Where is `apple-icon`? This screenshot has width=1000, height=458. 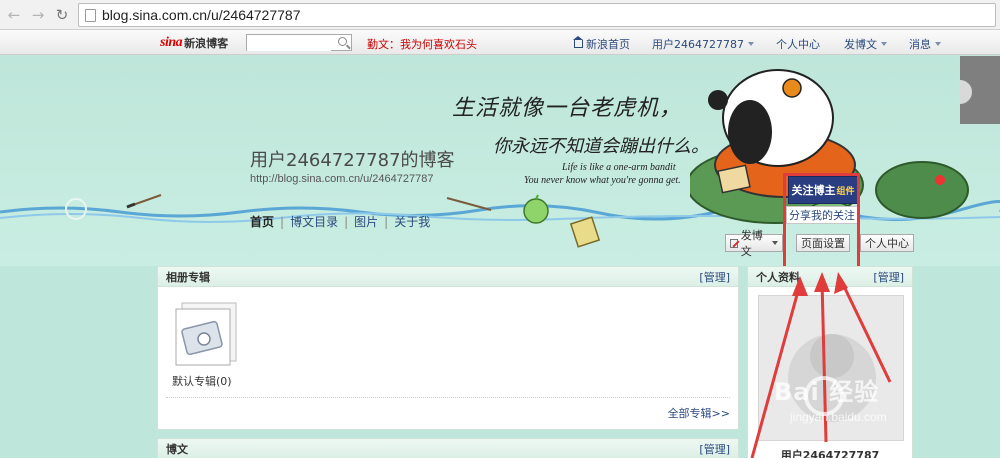 apple-icon is located at coordinates (536, 209).